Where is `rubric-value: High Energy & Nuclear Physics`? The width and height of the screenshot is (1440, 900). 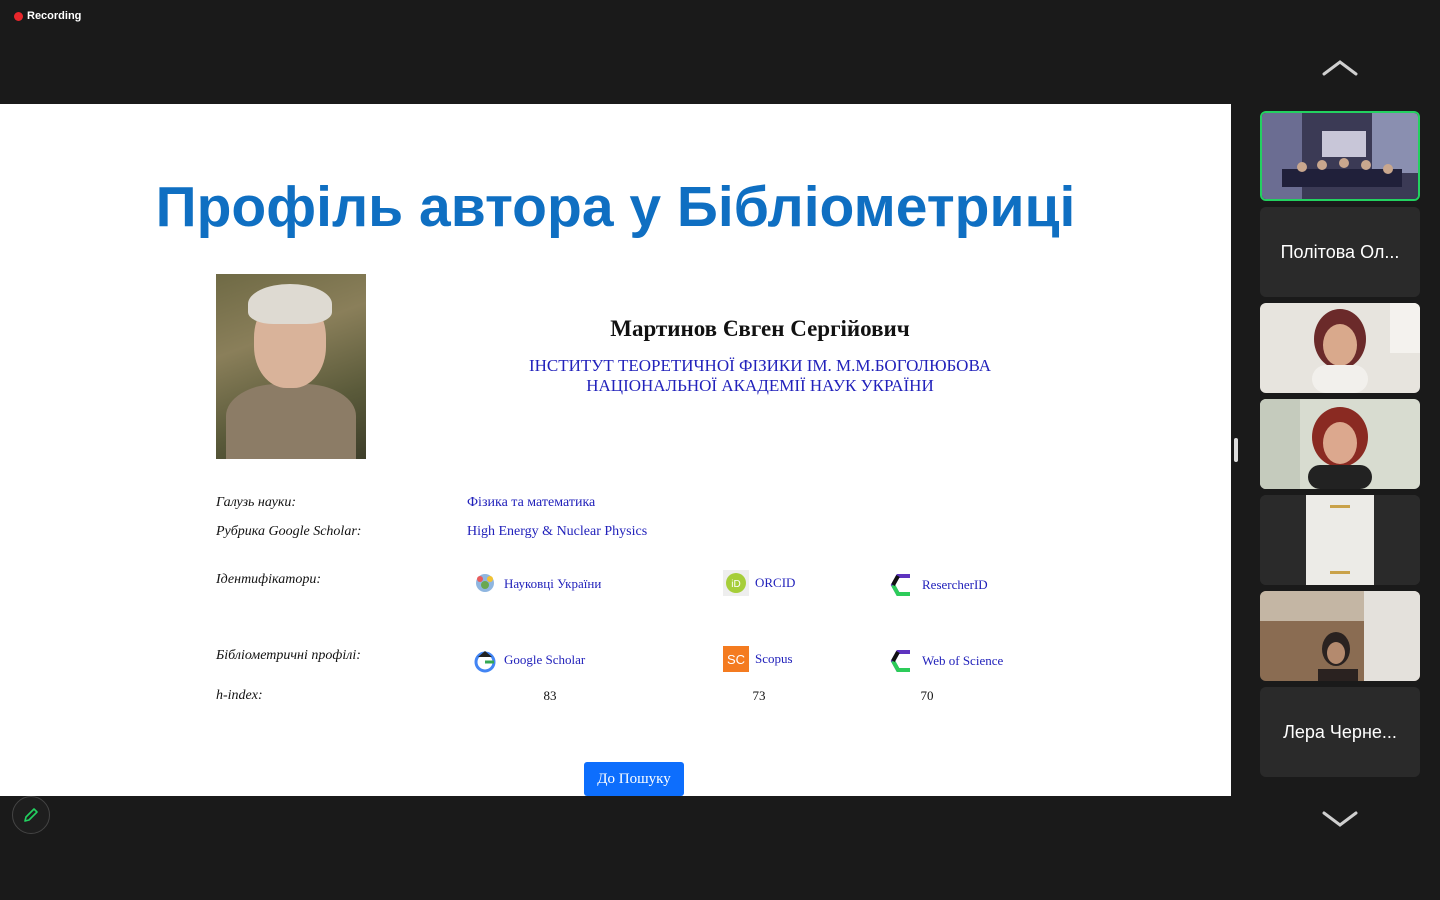
rubric-value: High Energy & Nuclear Physics is located at coordinates (557, 532).